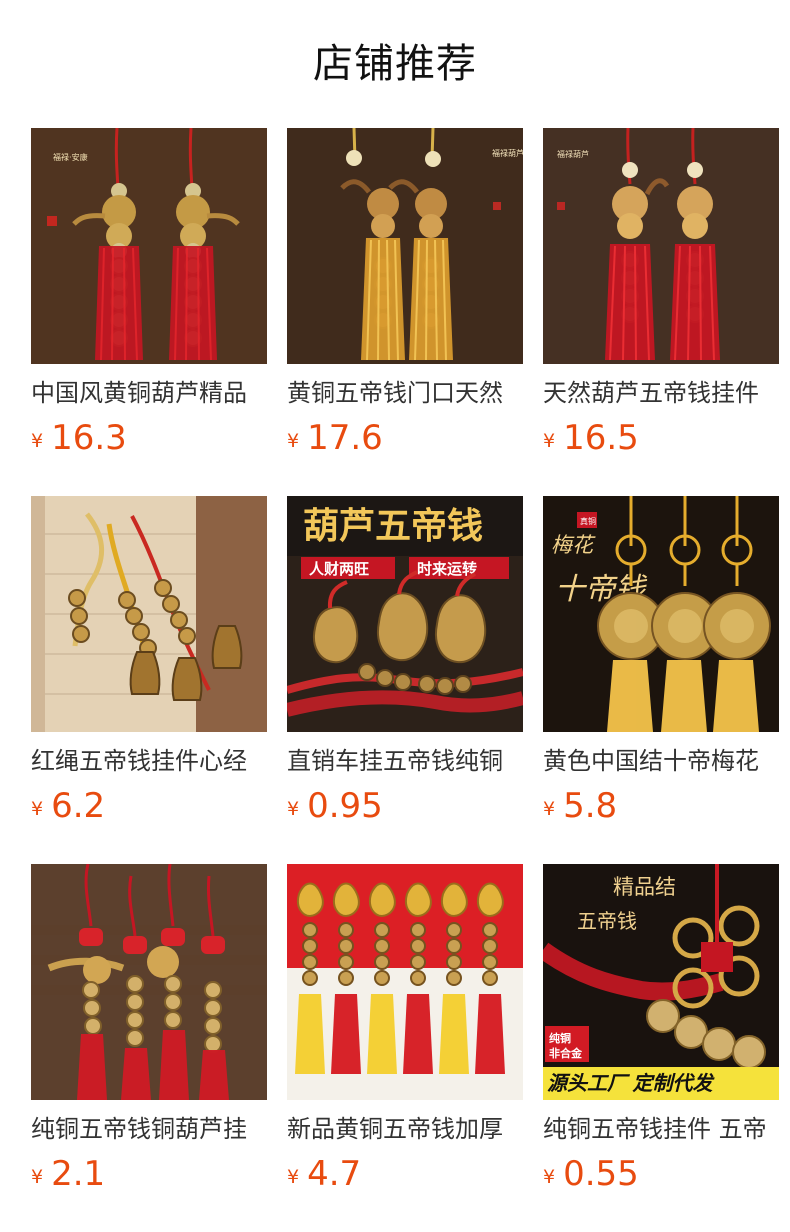 The height and width of the screenshot is (1232, 790). What do you see at coordinates (405, 1174) in the screenshot?
I see `product-price: ¥4.7` at bounding box center [405, 1174].